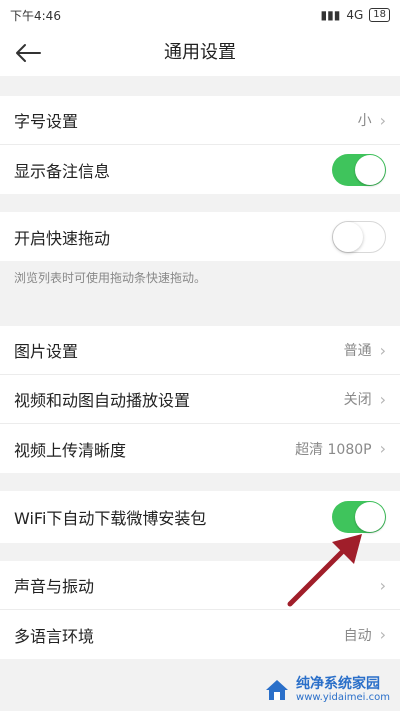  I want to click on watermark: 纯净系统家园 www.yidaimei.com, so click(327, 689).